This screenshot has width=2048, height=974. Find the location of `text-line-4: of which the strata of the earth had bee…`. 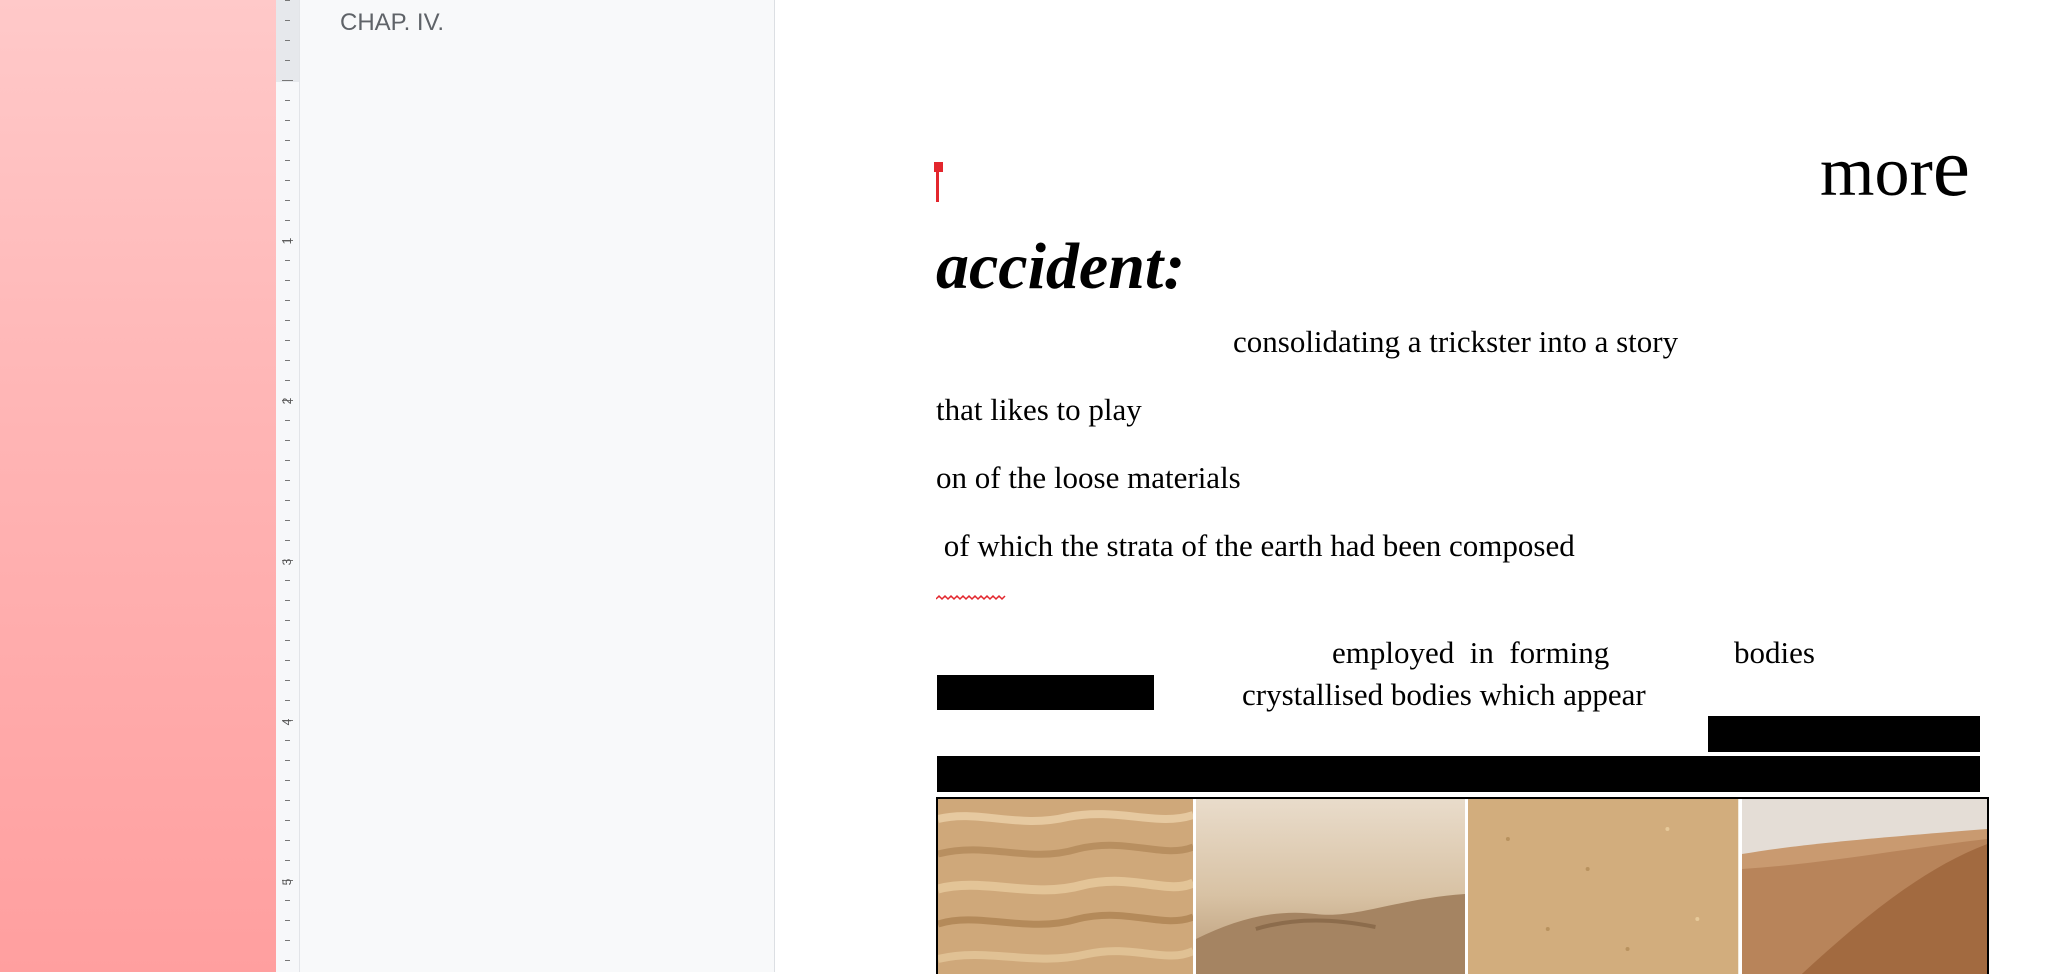

text-line-4: of which the strata of the earth had bee… is located at coordinates (1255, 545).